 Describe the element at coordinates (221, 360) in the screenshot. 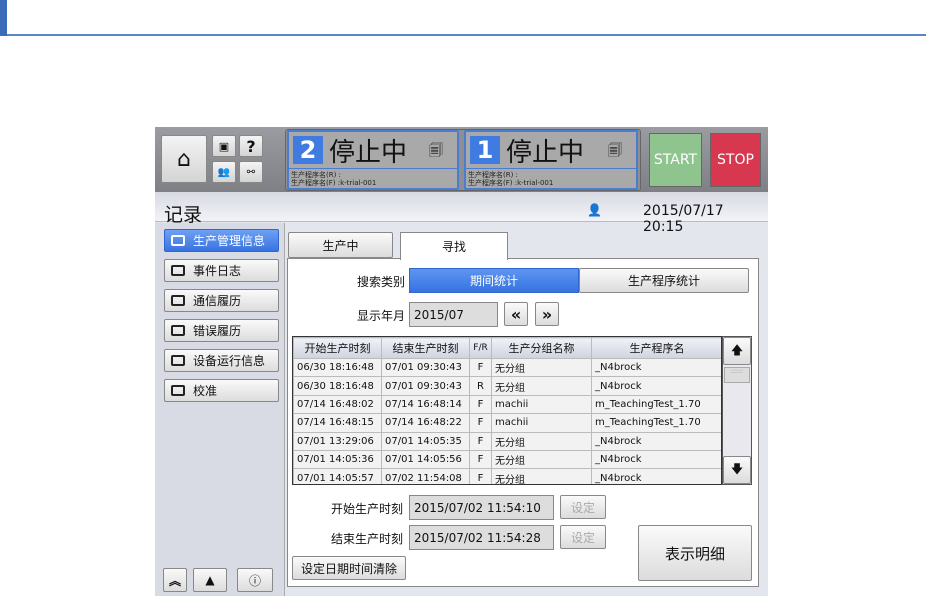

I see `sidebar-item-device-info: 设备运行信息` at that location.